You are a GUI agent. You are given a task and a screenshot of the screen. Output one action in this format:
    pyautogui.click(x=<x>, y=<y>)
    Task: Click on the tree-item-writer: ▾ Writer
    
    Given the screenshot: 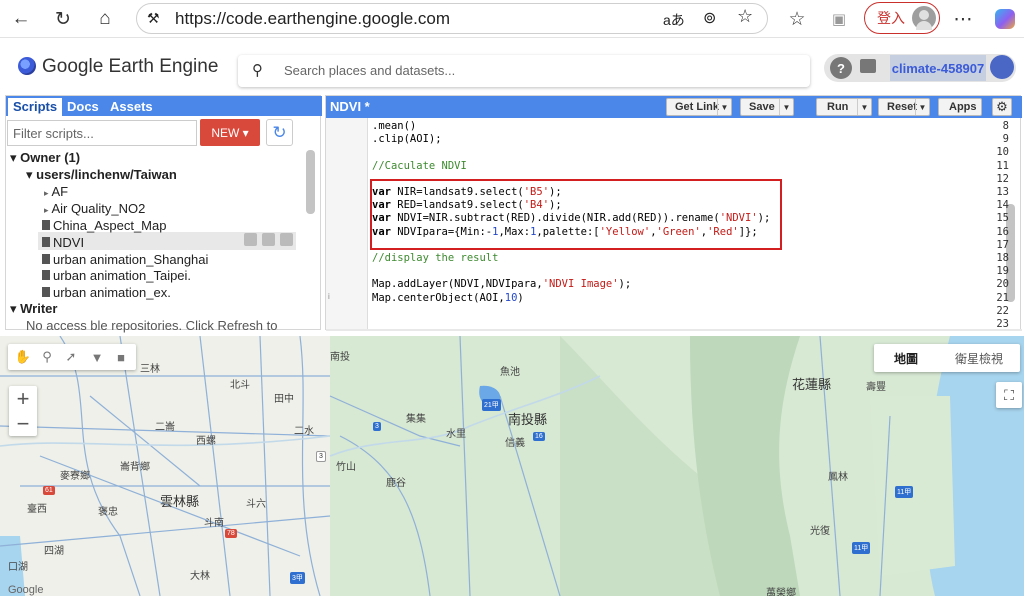 What is the action you would take?
    pyautogui.click(x=33, y=309)
    